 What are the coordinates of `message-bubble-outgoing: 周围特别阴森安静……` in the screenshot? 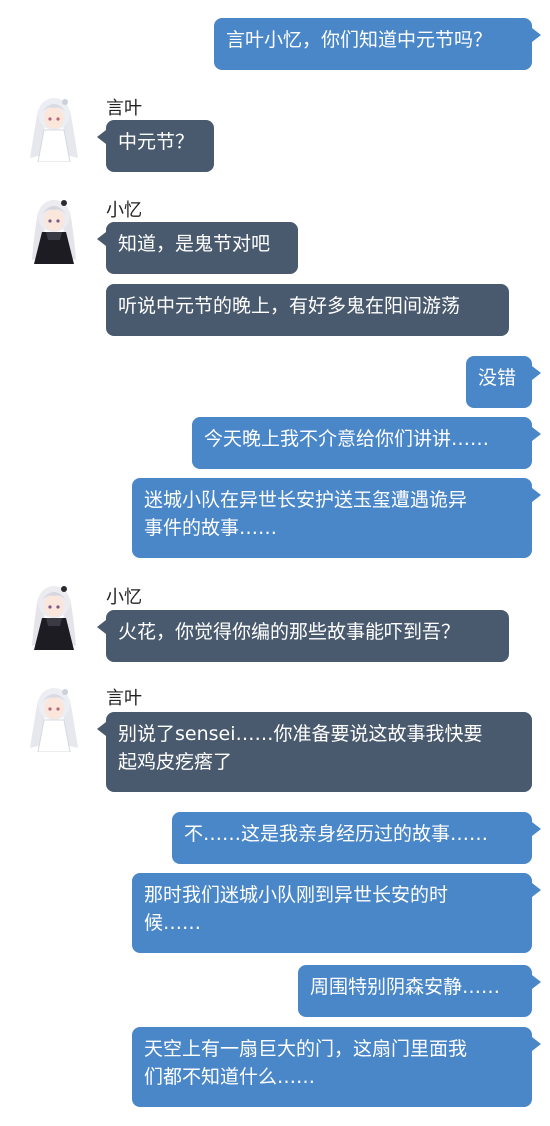 It's located at (415, 991).